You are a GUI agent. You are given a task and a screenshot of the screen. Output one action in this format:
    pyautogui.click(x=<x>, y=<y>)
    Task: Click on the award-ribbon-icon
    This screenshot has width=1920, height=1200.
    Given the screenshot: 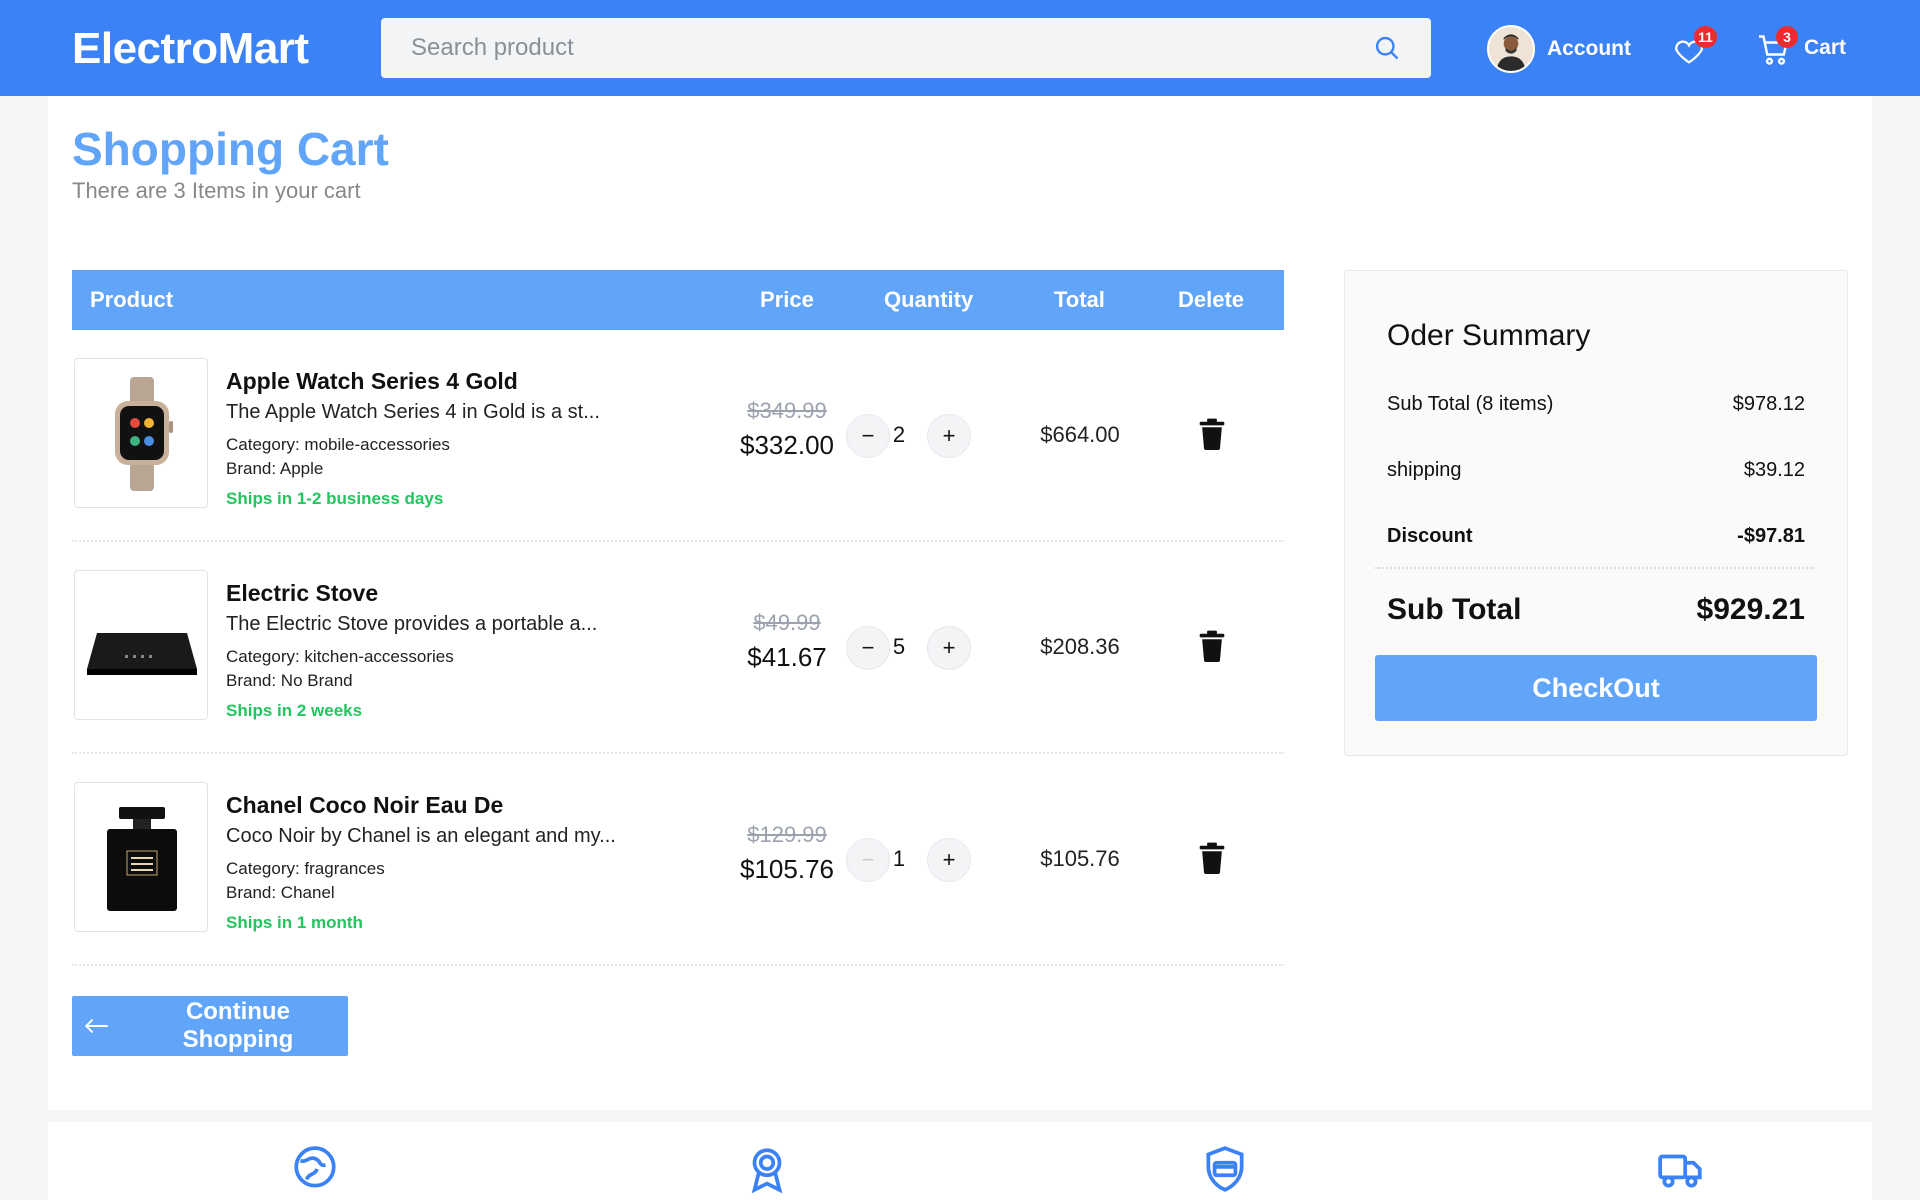 What is the action you would take?
    pyautogui.click(x=767, y=1171)
    